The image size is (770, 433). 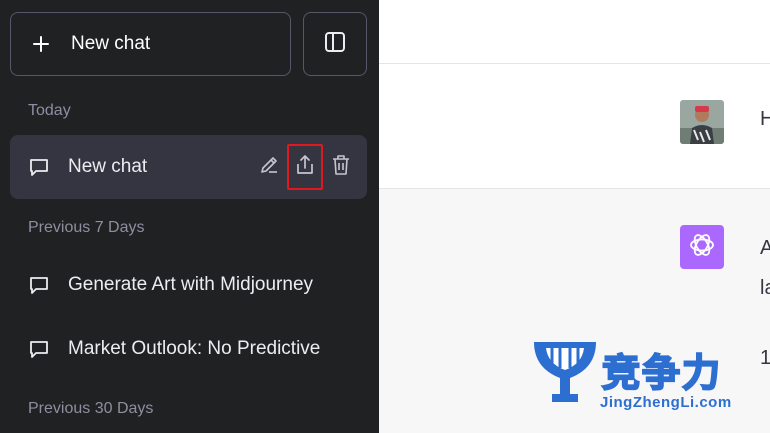 I want to click on watermark-chinese-text: 竞争力, so click(x=662, y=373).